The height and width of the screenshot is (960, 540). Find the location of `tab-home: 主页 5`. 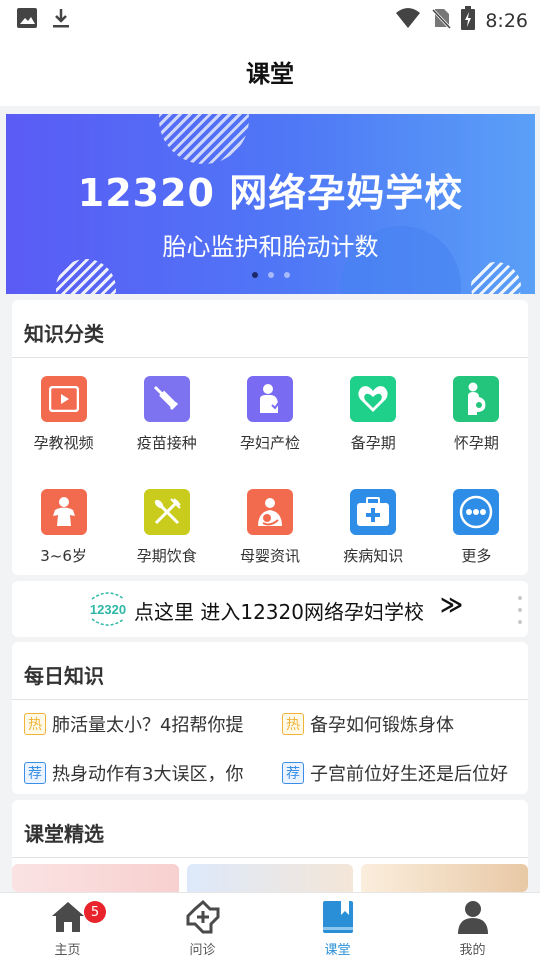

tab-home: 主页 5 is located at coordinates (67, 926).